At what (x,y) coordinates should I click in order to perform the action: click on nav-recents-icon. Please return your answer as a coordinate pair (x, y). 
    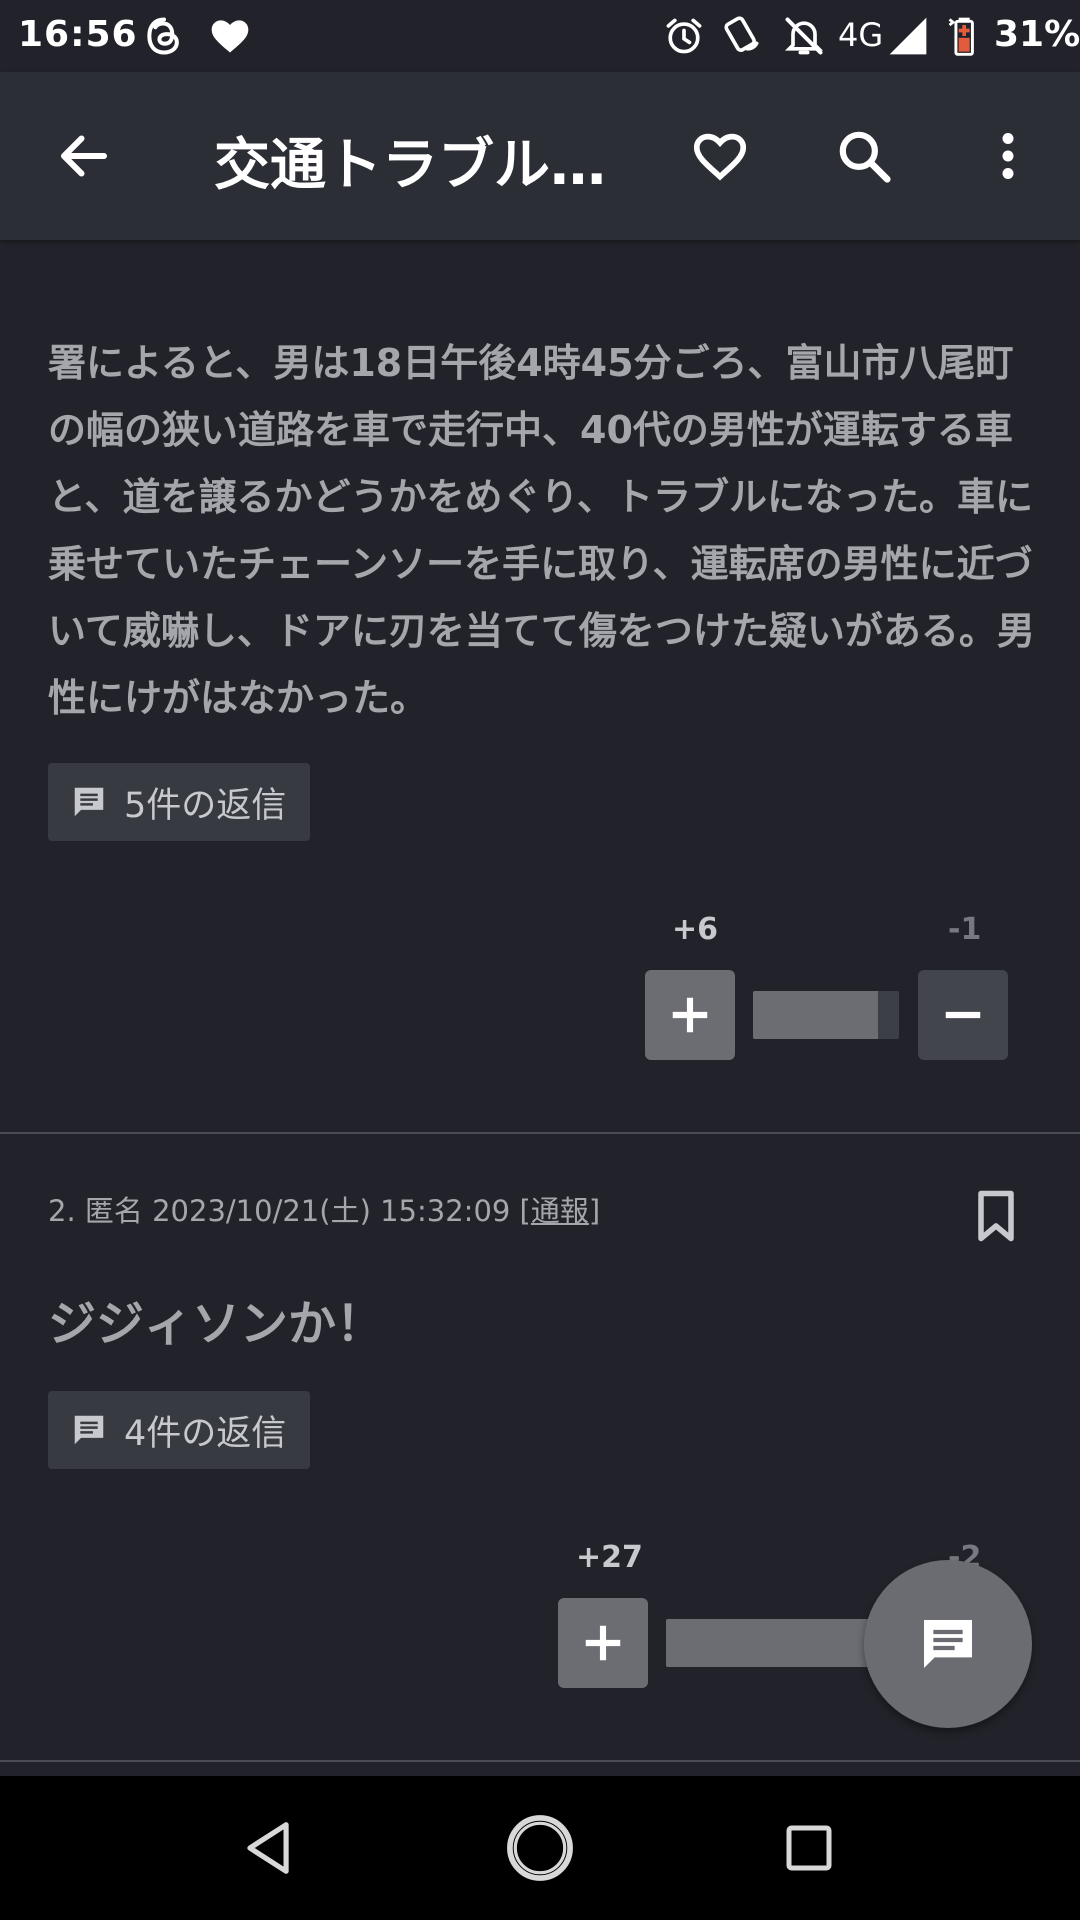
    Looking at the image, I should click on (809, 1848).